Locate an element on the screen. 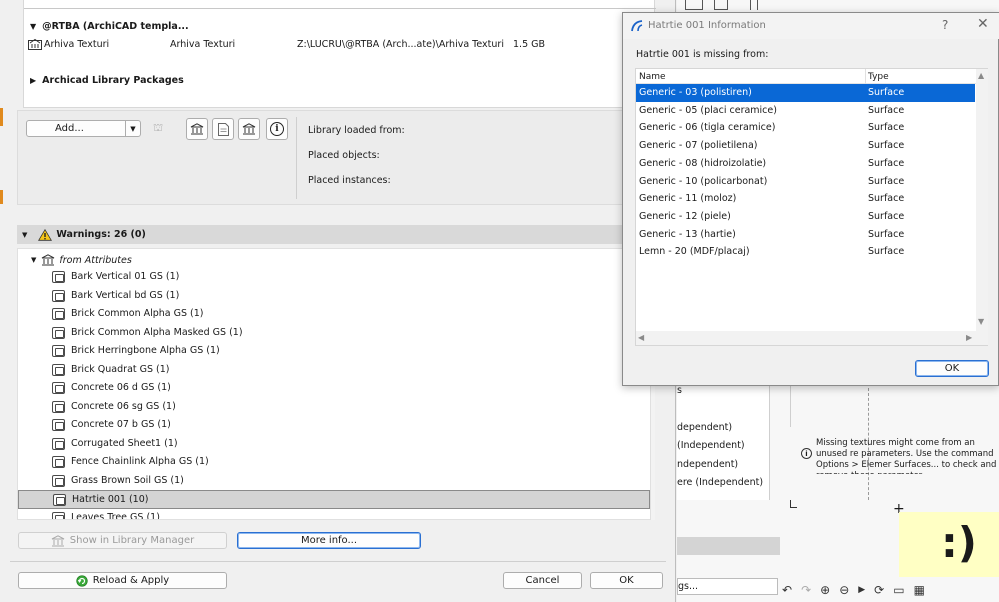 The image size is (999, 602). texture-label: Leaves Tree GS (1) is located at coordinates (115, 515).